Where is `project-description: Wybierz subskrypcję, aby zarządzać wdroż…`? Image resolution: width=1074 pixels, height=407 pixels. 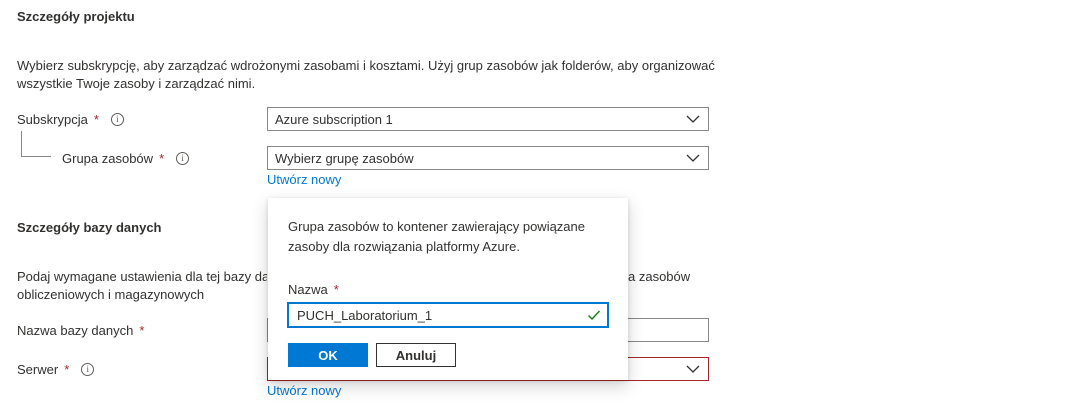
project-description: Wybierz subskrypcję, aby zarządzać wdroż… is located at coordinates (367, 75).